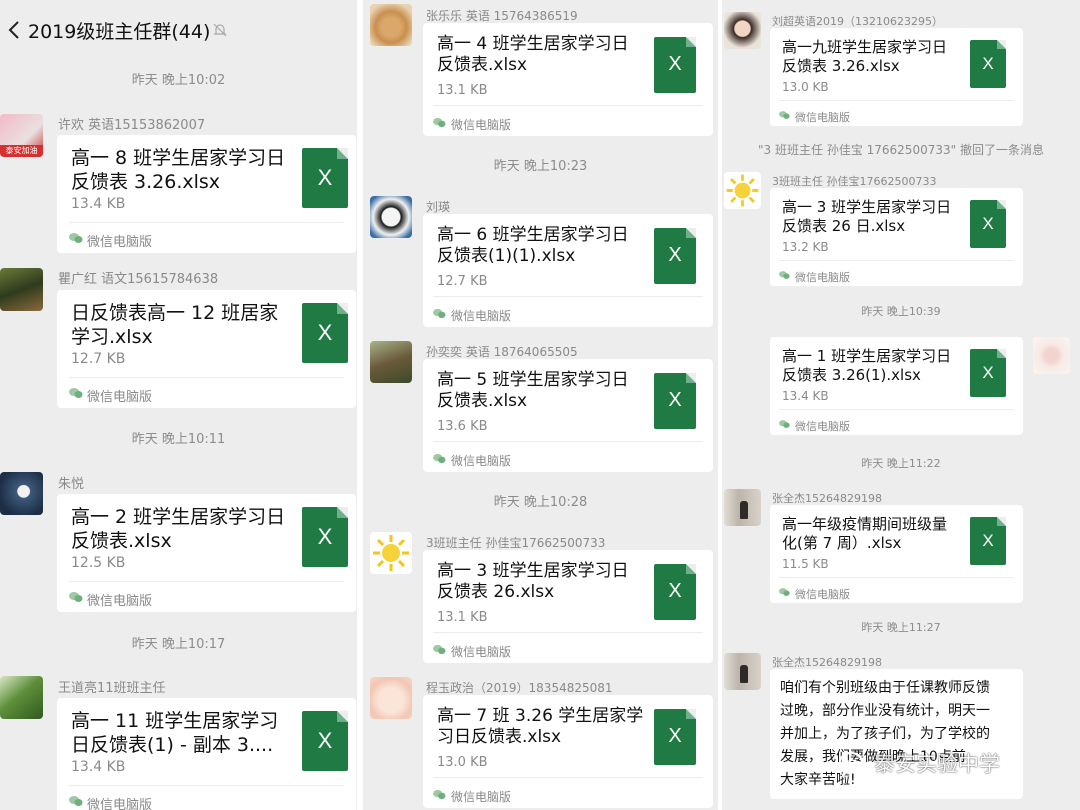 Image resolution: width=1080 pixels, height=810 pixels. I want to click on file-message: 高一 5 班学生居家学习日 反馈表.xlsx 13.6 KB X 微信电脑版, so click(568, 415).